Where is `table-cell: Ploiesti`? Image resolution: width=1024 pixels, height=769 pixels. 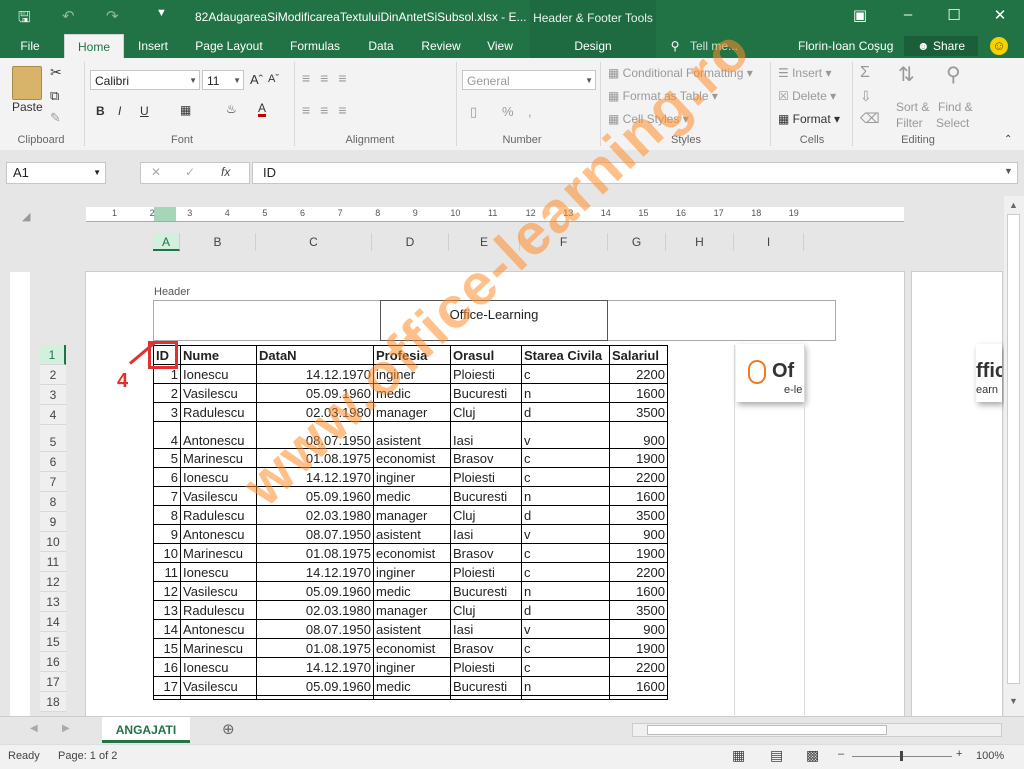 table-cell: Ploiesti is located at coordinates (486, 572).